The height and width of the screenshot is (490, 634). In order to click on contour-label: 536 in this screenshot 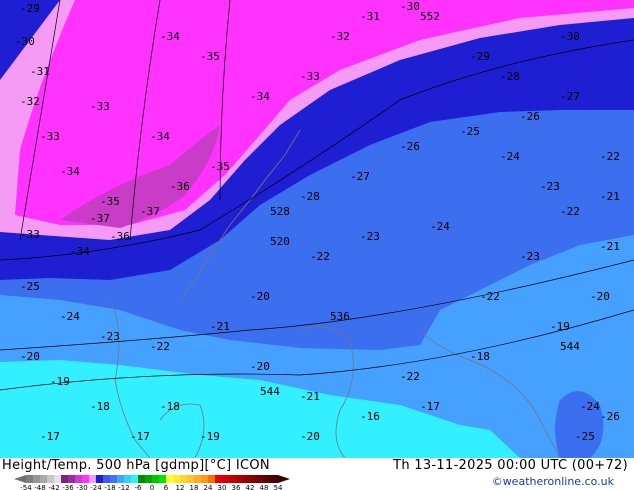, I will do `click(340, 316)`.